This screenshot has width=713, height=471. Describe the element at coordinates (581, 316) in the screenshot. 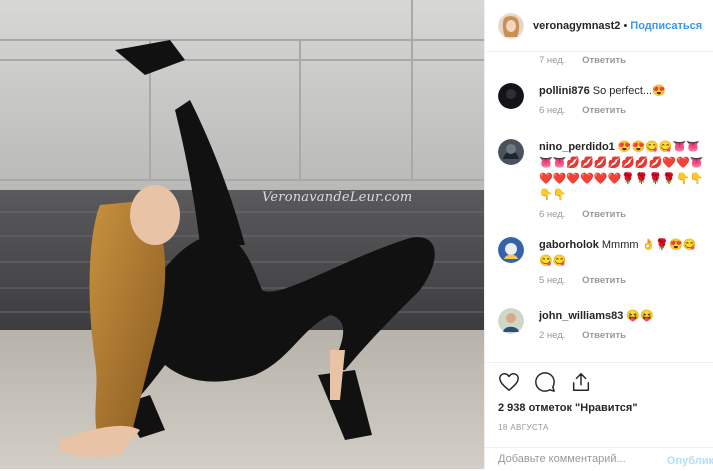

I see `comment-username: john_williams83` at that location.